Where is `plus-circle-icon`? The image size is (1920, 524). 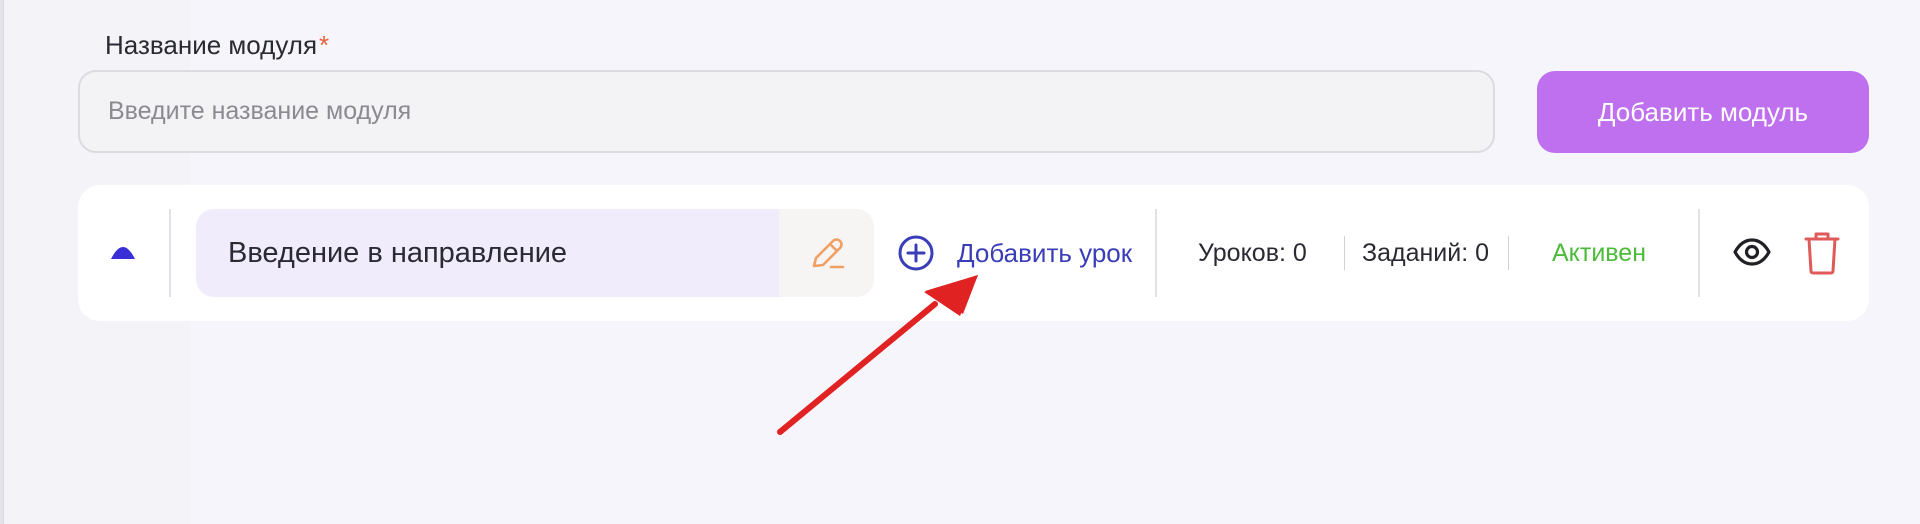
plus-circle-icon is located at coordinates (916, 253).